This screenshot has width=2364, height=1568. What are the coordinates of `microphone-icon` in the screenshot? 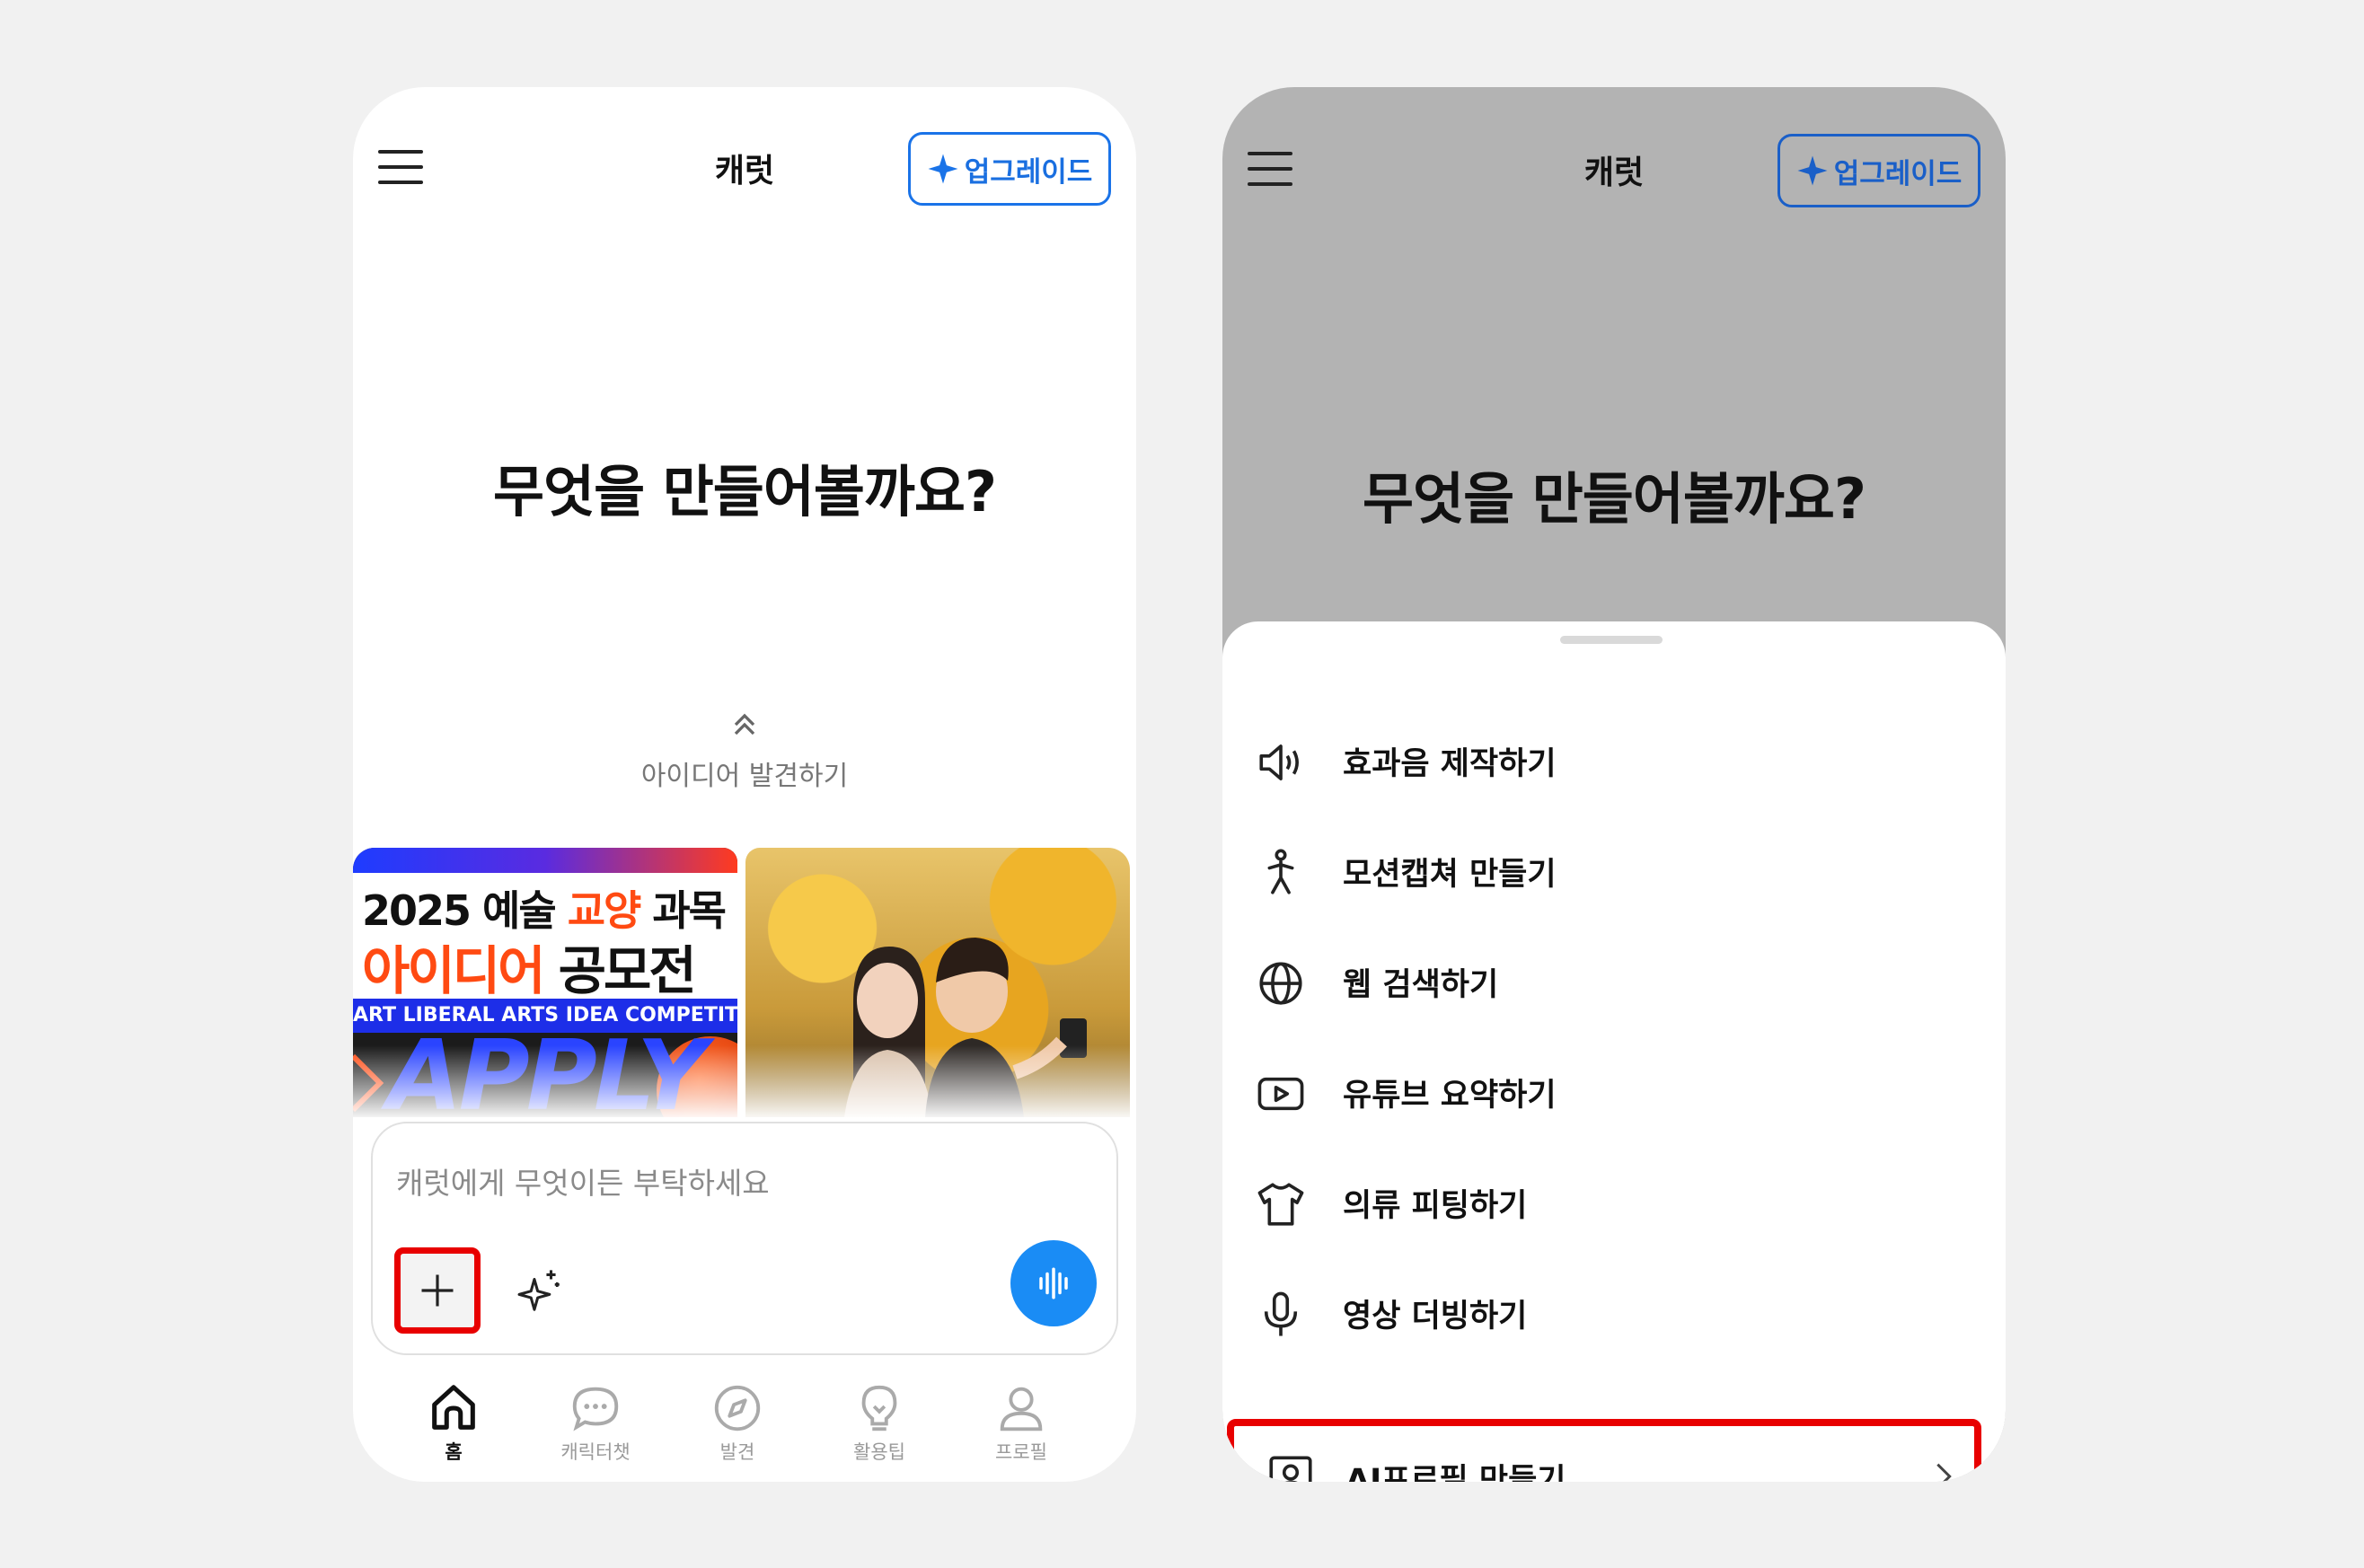 It's located at (1281, 1313).